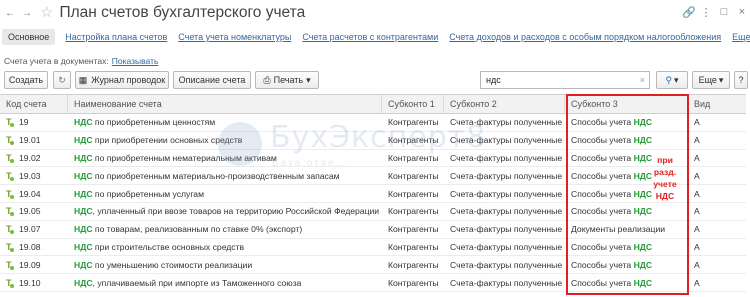  I want to click on link-icon: 🔗, so click(689, 12).